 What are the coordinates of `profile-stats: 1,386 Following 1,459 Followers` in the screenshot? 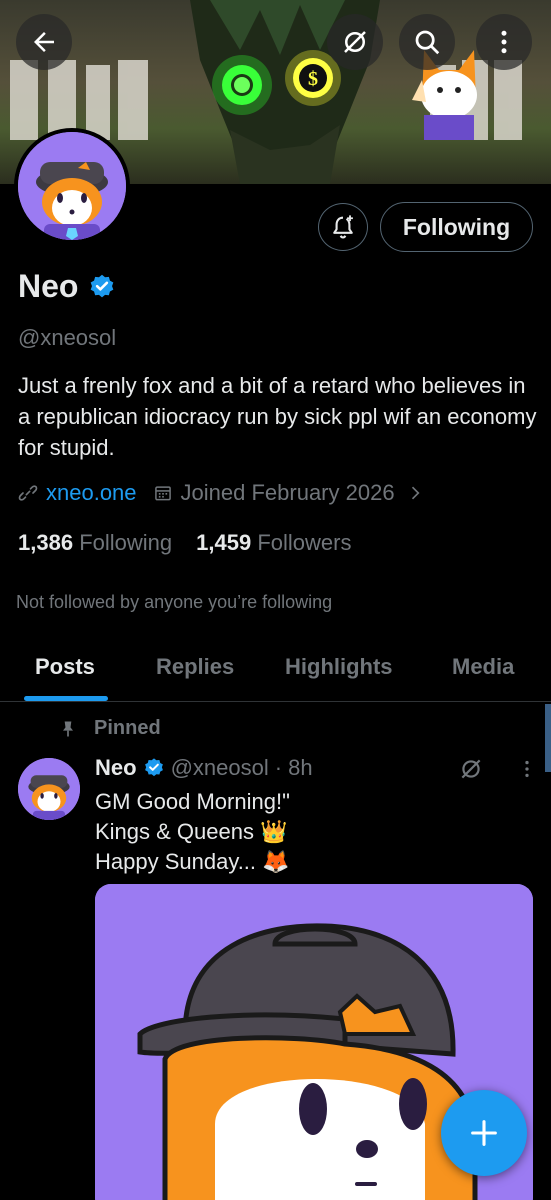 It's located at (184, 543).